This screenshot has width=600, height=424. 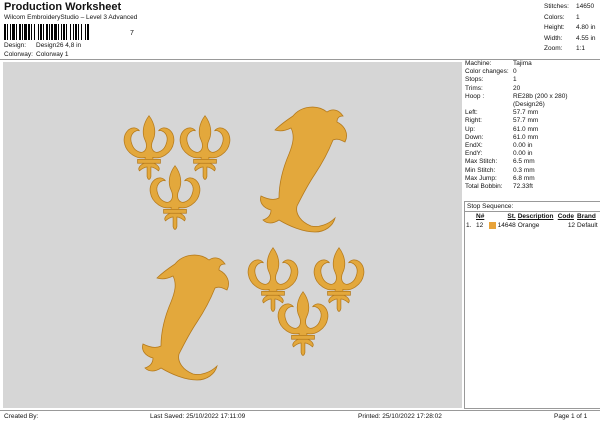 What do you see at coordinates (481, 178) in the screenshot?
I see `detail-label: Max Jump:` at bounding box center [481, 178].